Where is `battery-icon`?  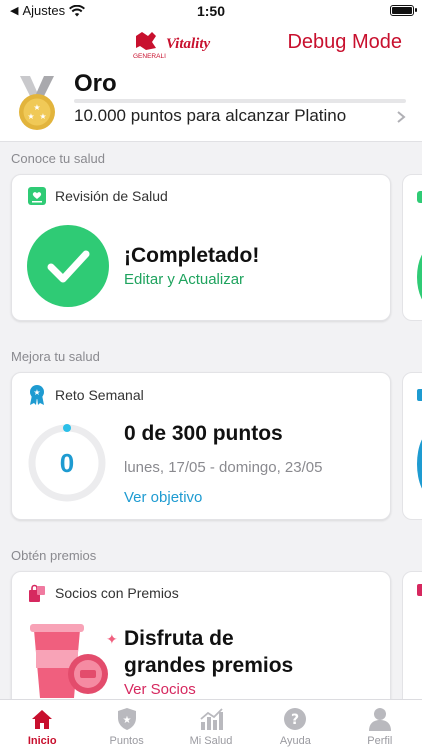
battery-icon is located at coordinates (403, 10).